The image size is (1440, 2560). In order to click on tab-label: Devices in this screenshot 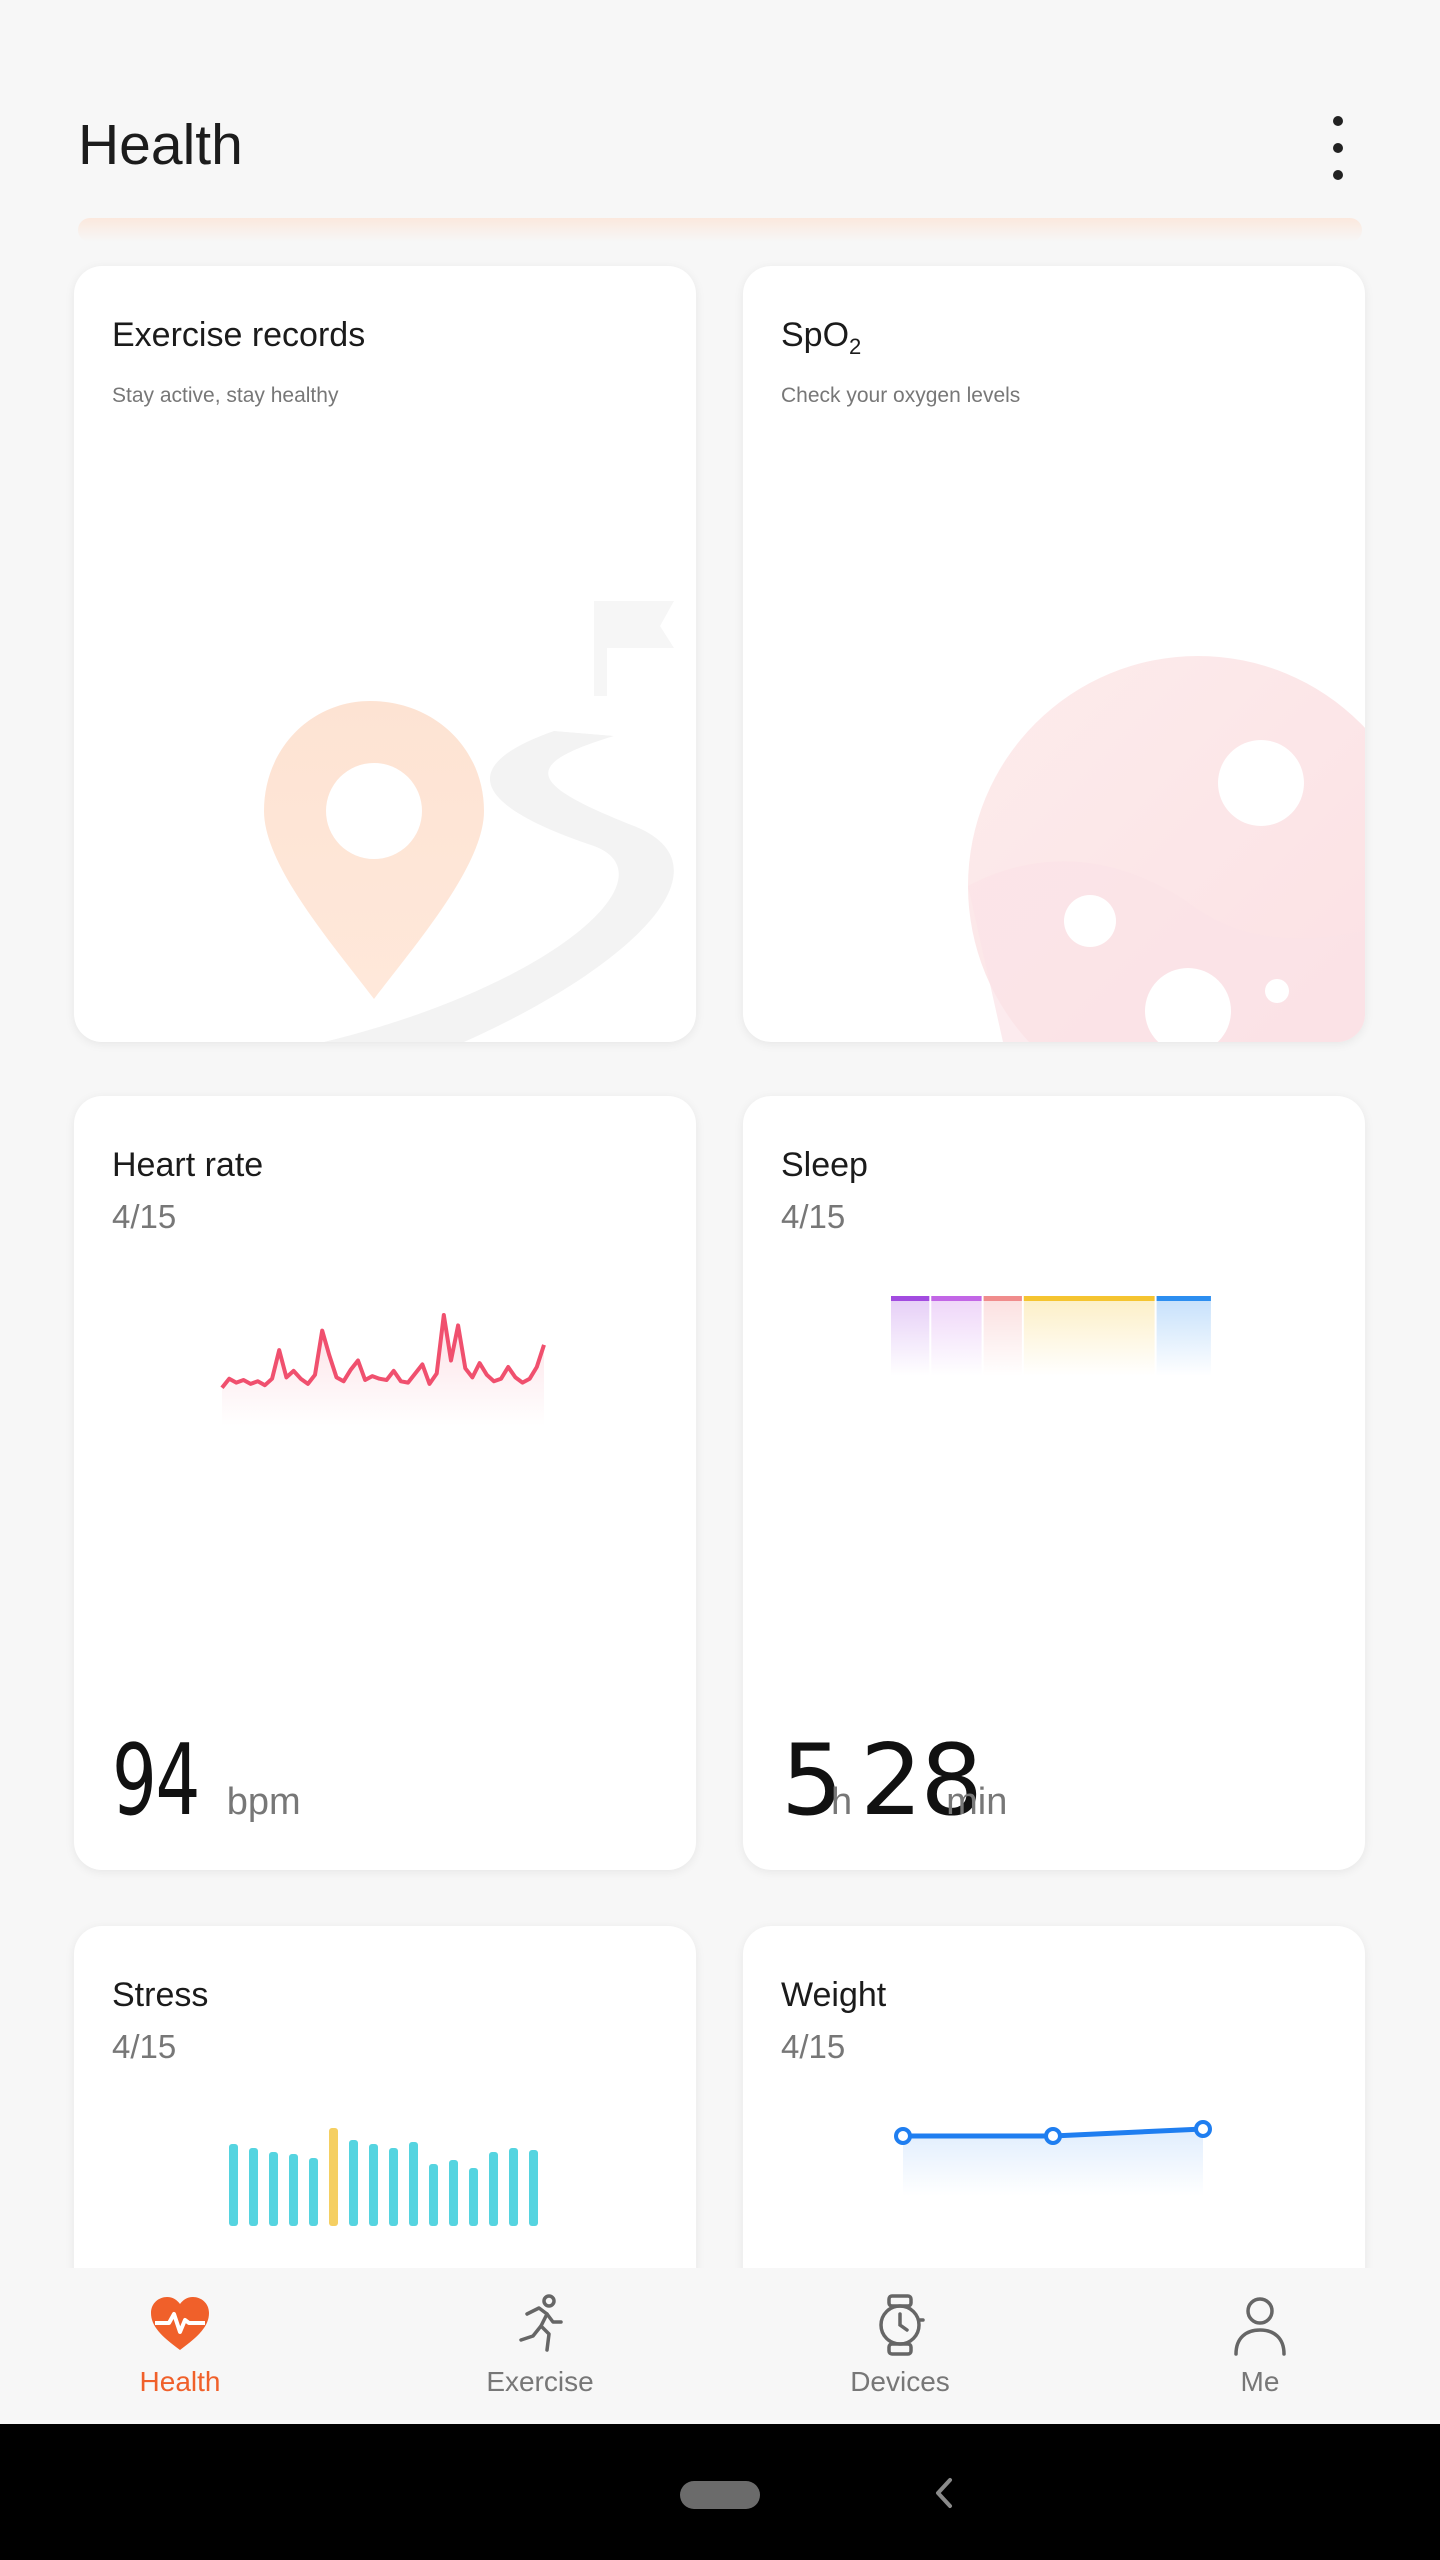, I will do `click(900, 2381)`.